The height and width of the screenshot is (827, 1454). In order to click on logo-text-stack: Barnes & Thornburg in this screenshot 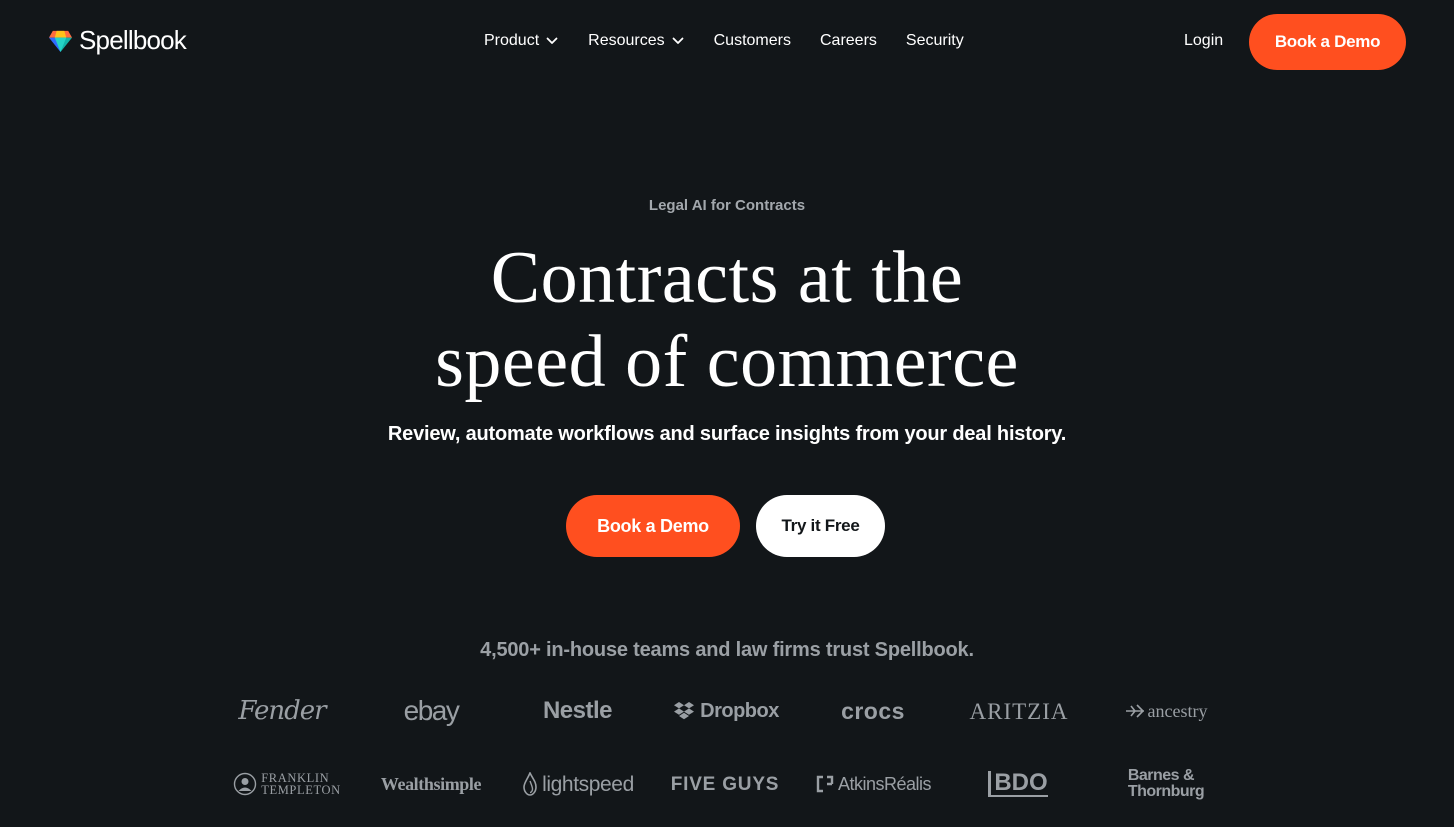, I will do `click(1166, 783)`.